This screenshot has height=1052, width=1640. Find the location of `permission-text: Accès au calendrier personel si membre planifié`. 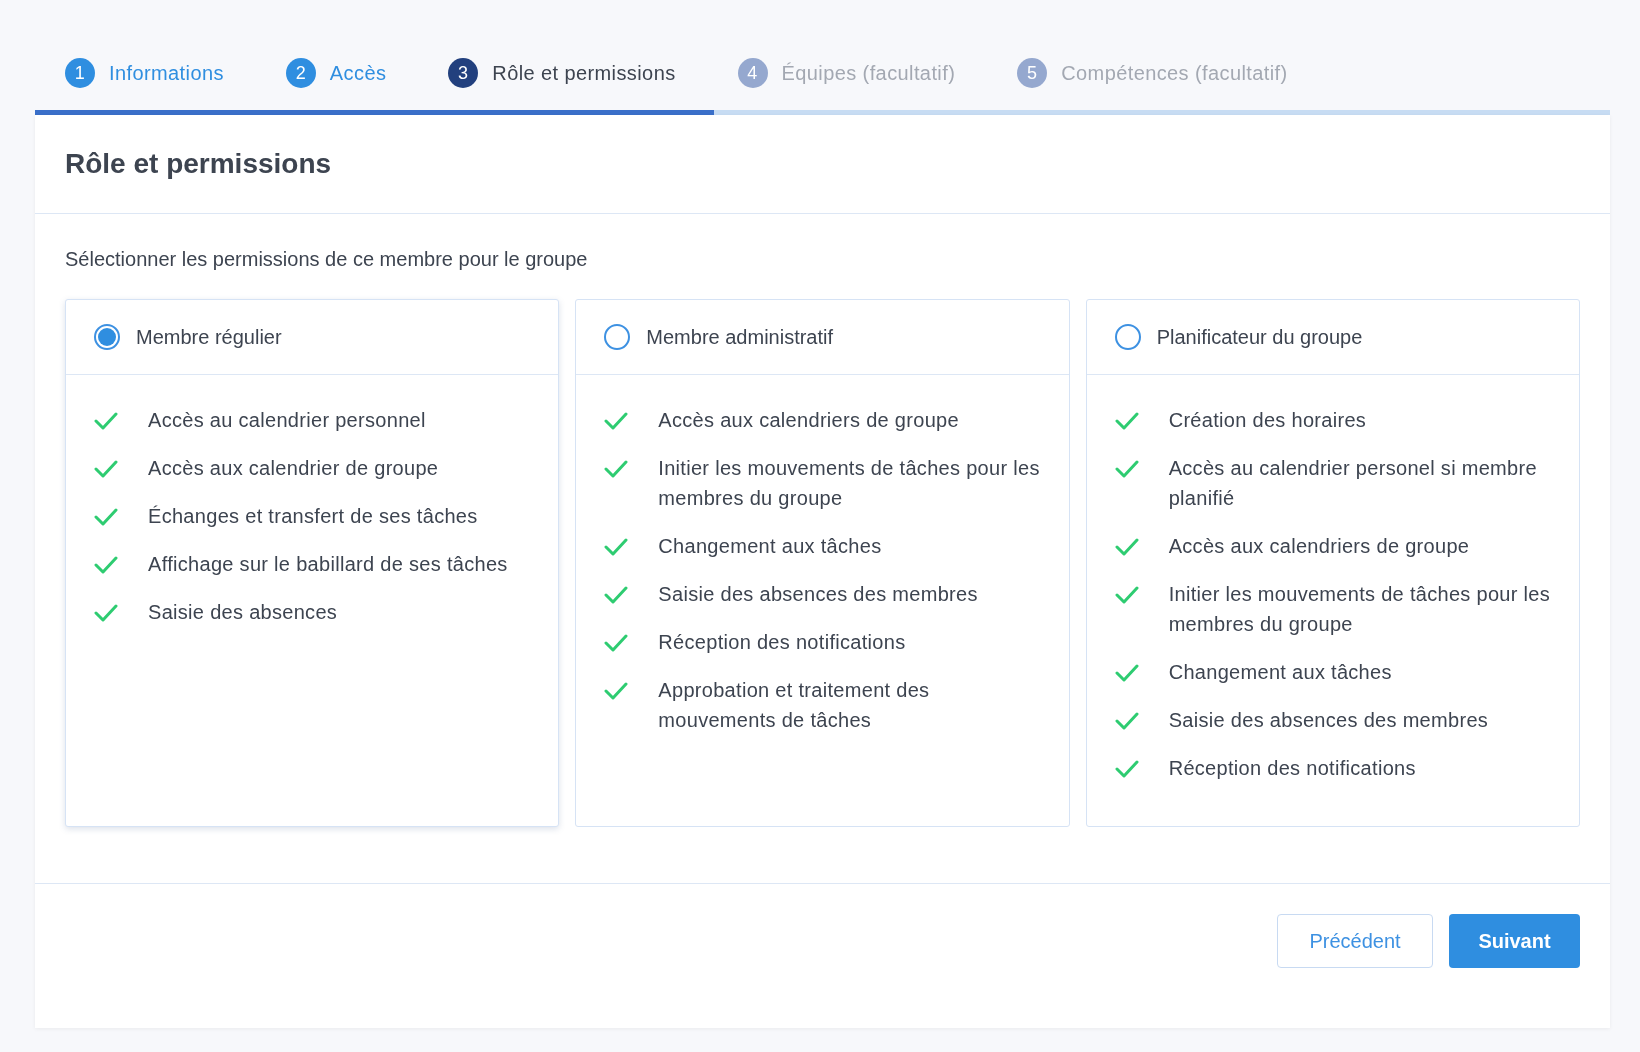

permission-text: Accès au calendrier personel si membre planifié is located at coordinates (1353, 483).